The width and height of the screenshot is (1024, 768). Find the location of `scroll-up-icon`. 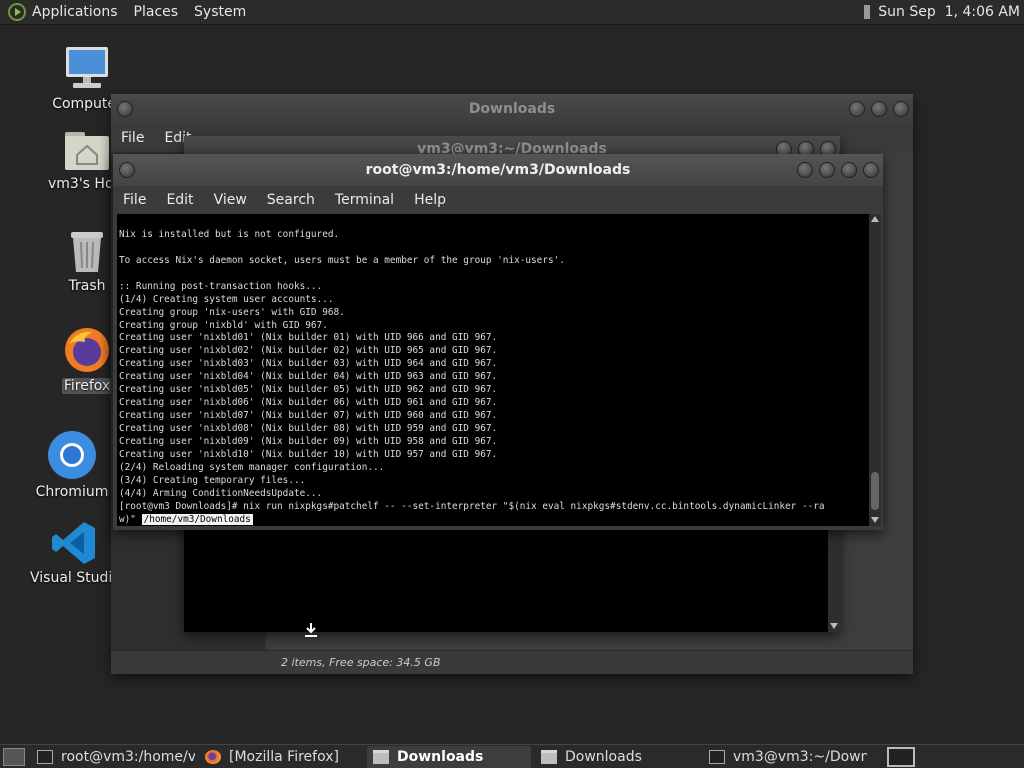

scroll-up-icon is located at coordinates (875, 219).